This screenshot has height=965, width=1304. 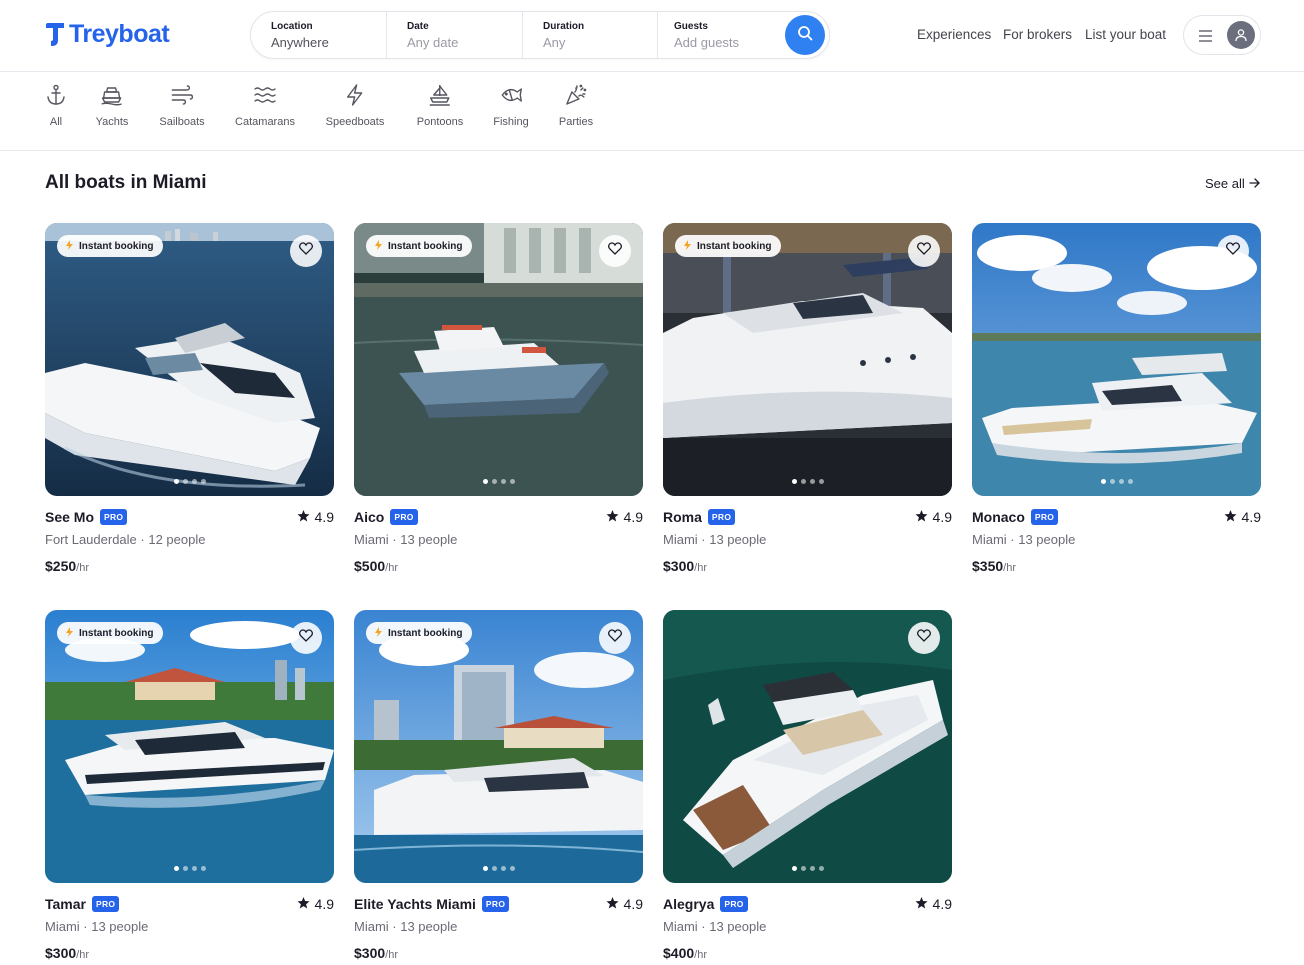 I want to click on category-label: Speedboats, so click(x=355, y=122).